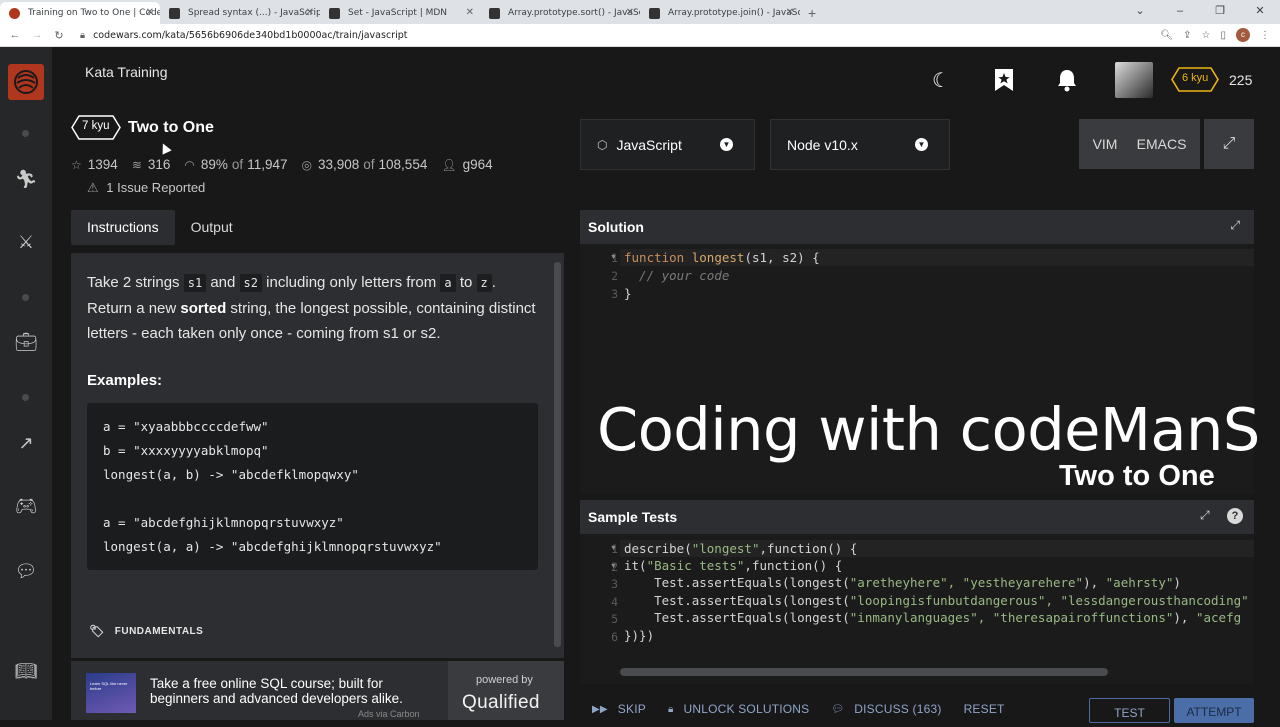 This screenshot has height=727, width=1280. Describe the element at coordinates (96, 126) in the screenshot. I see `kyu-label: 7 kyu` at that location.